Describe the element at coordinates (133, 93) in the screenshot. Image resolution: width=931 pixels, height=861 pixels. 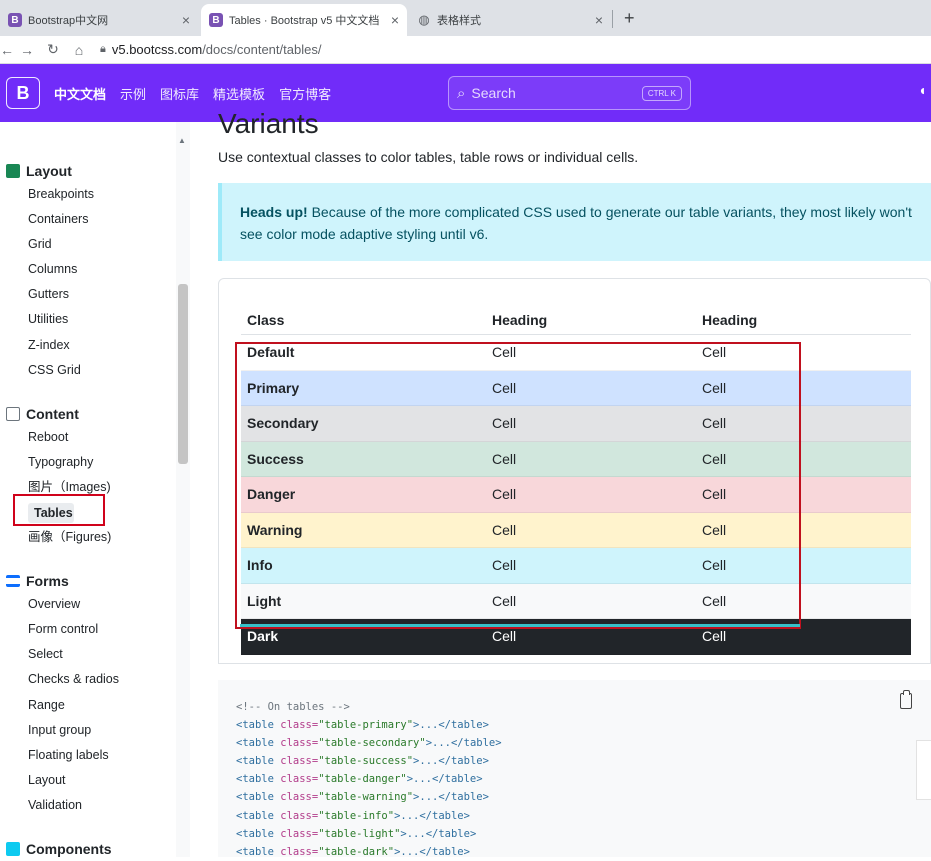
I see `nav-link-examples: 示例` at that location.